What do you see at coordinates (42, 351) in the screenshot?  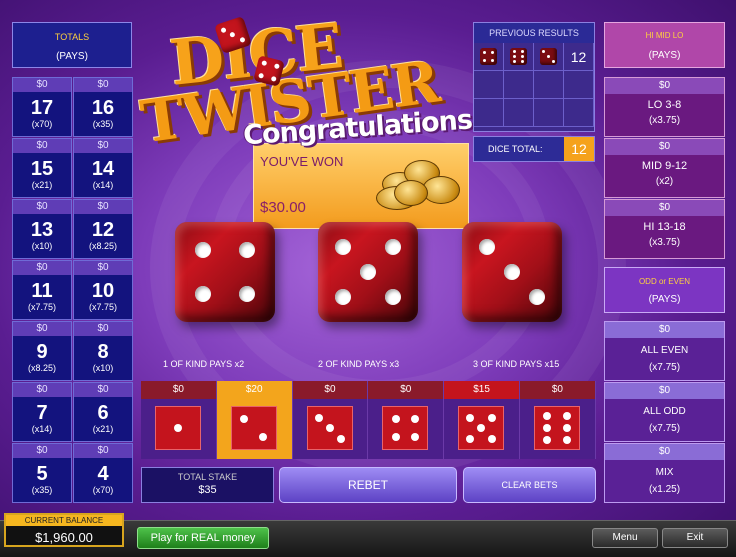 I see `total-bet-cell-9: $0 9 (x8.25)` at bounding box center [42, 351].